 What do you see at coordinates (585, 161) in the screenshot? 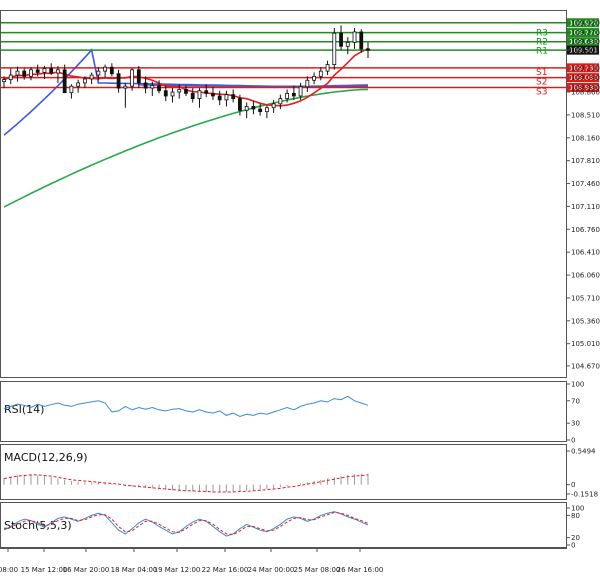
I see `price-tick-label: 107.810` at bounding box center [585, 161].